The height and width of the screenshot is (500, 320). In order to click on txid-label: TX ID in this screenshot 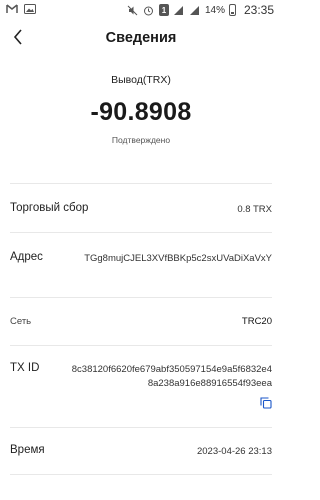, I will do `click(25, 368)`.